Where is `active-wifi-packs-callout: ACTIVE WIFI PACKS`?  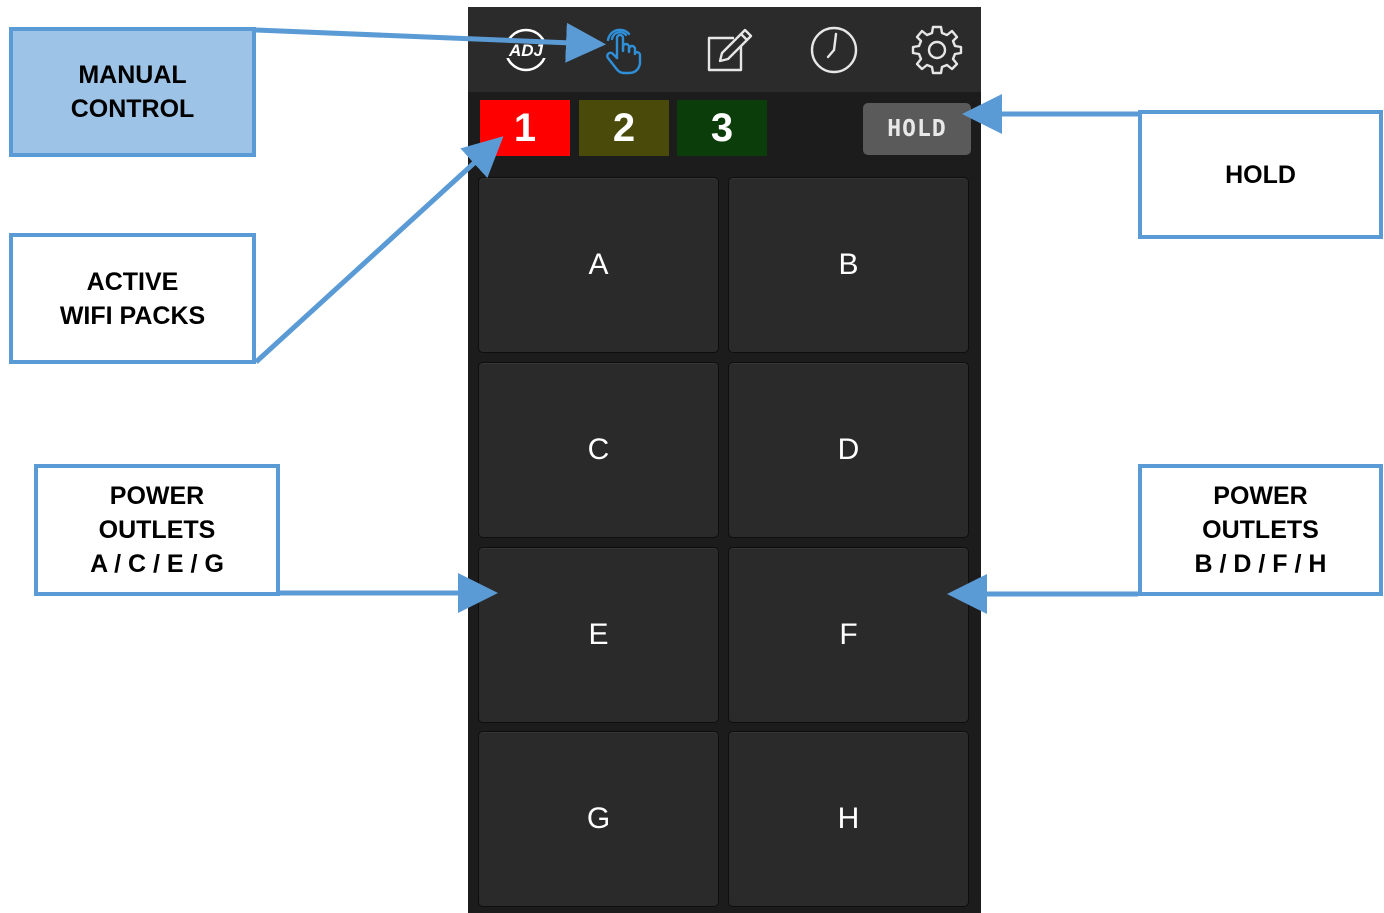
active-wifi-packs-callout: ACTIVE WIFI PACKS is located at coordinates (132, 298).